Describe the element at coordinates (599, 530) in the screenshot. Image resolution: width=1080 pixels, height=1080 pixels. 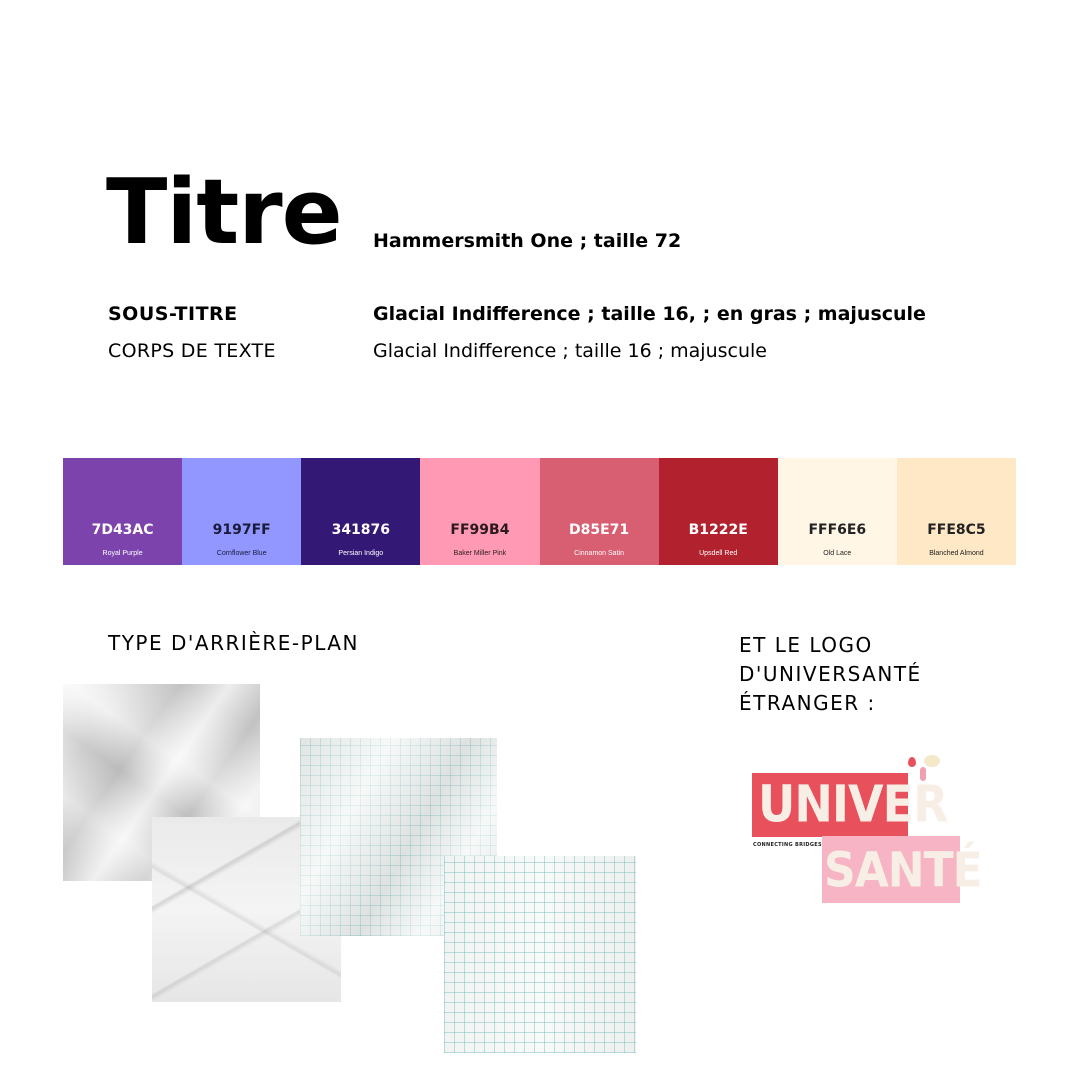
I see `swatch-hex: D85E71` at that location.